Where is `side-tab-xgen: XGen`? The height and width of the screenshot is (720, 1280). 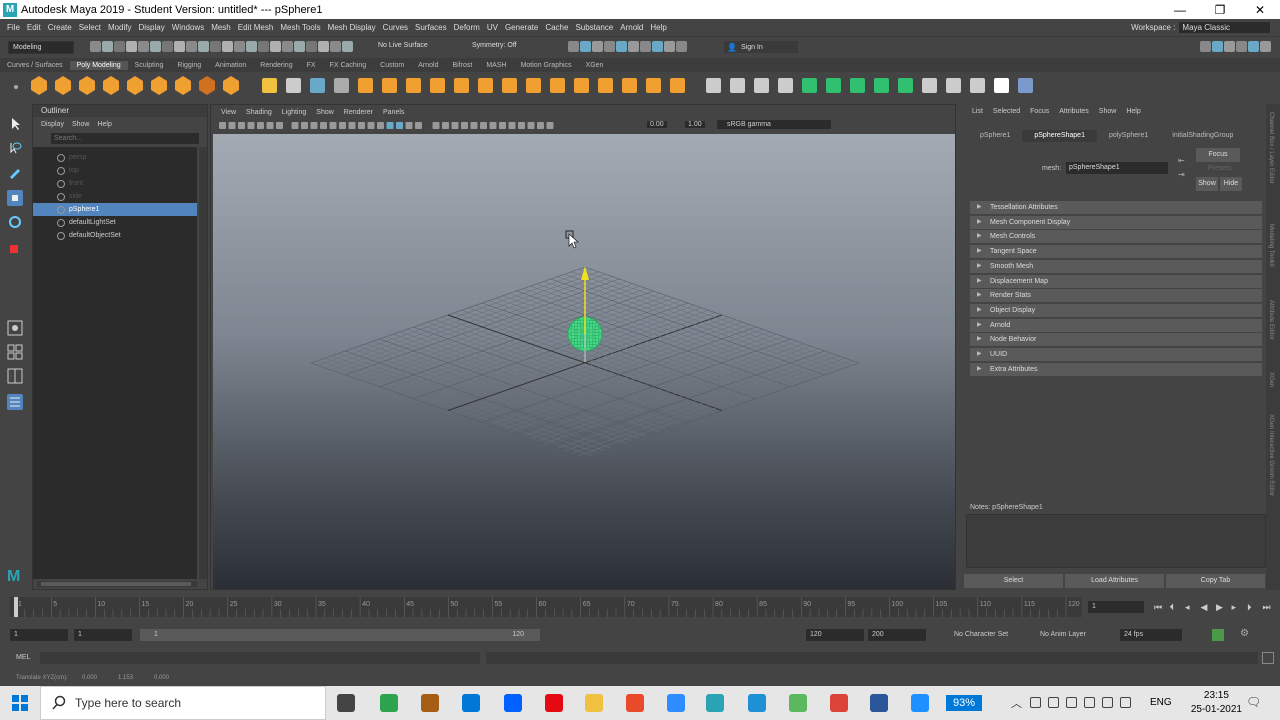
side-tab-xgen: XGen is located at coordinates (1271, 379).